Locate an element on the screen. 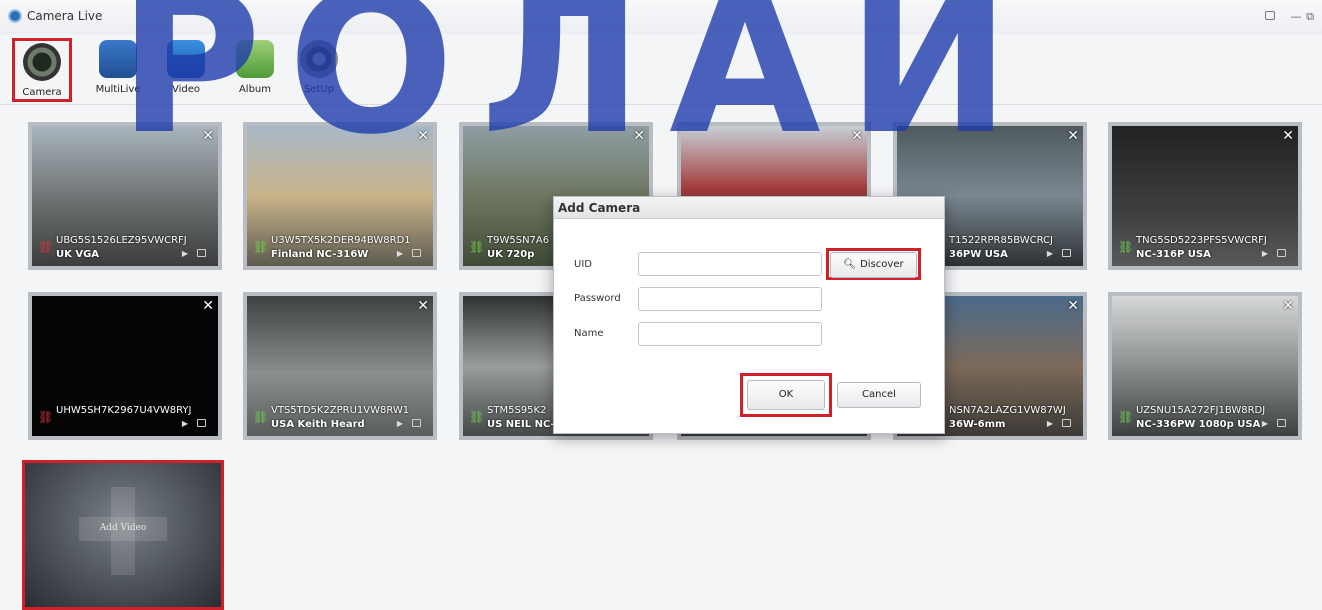 The image size is (1322, 610). camera-uid: UHW5SH7K2967U4VW8RYJ is located at coordinates (124, 410).